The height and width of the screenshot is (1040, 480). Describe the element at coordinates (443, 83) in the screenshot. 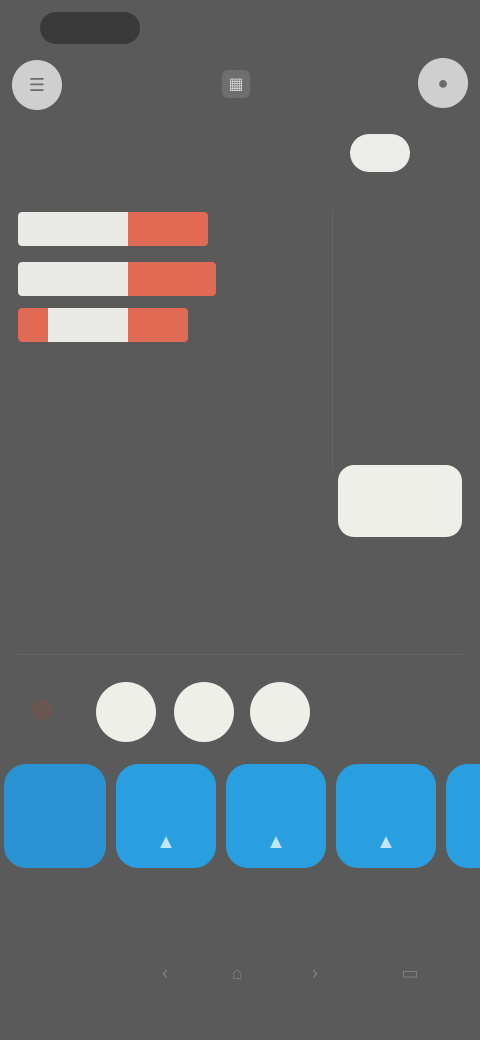

I see `profile-icon: ●` at that location.